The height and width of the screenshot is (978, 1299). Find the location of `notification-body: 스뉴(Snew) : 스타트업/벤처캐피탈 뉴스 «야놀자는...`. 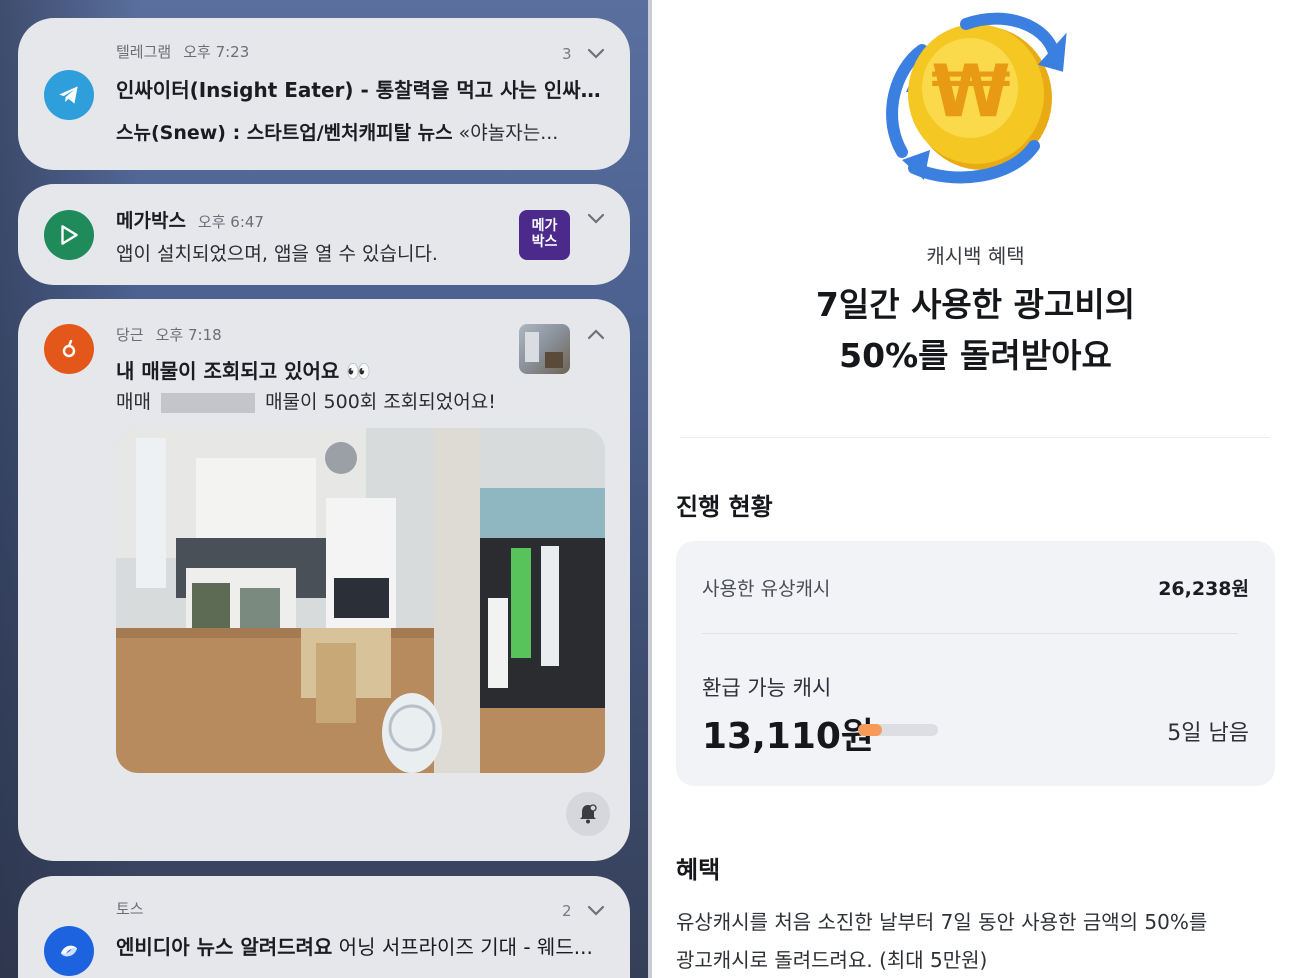

notification-body: 스뉴(Snew) : 스타트업/벤처캐피탈 뉴스 «야놀자는... is located at coordinates (356, 131).